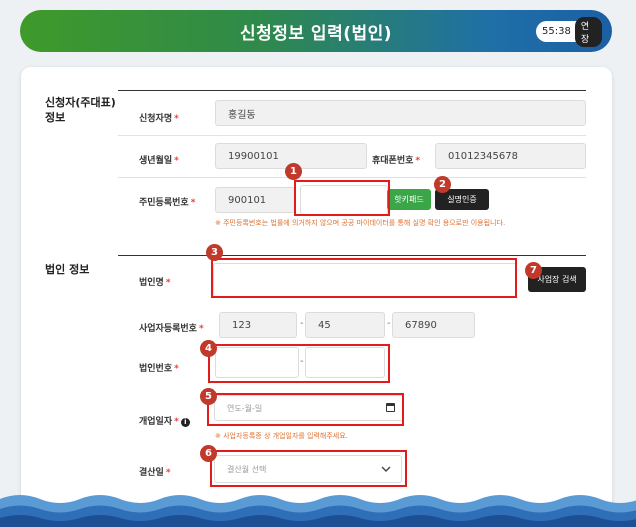 The height and width of the screenshot is (527, 636). What do you see at coordinates (293, 171) in the screenshot?
I see `step-badge-1: 1` at bounding box center [293, 171].